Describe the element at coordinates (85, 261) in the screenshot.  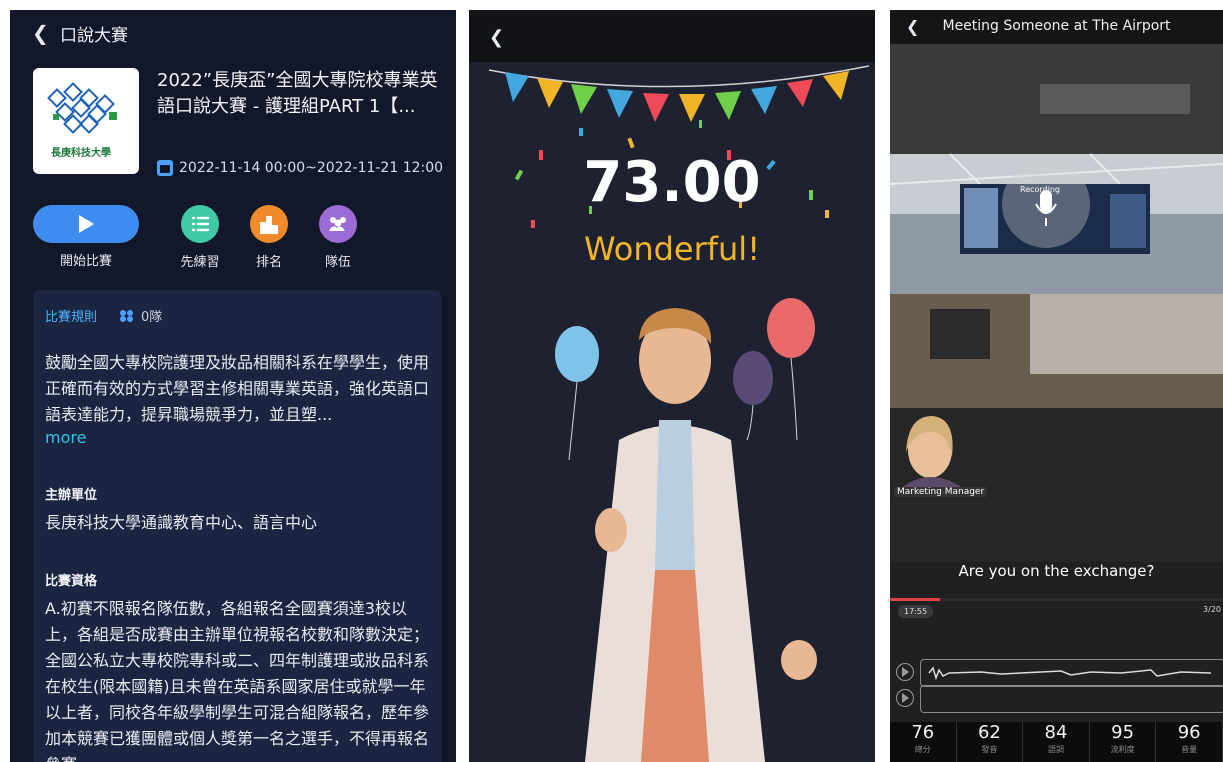
I see `start-competition-label: 開始比賽` at that location.